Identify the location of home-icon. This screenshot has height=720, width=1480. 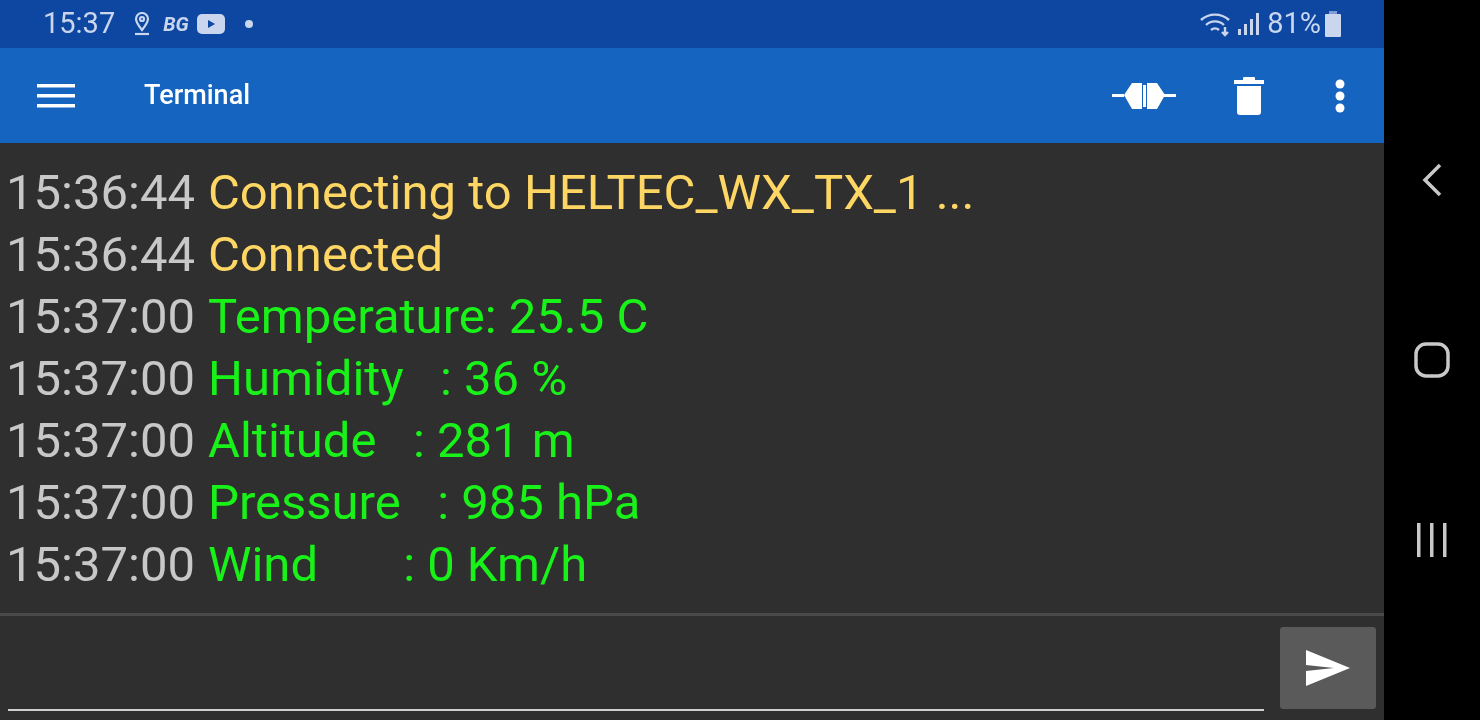
(1432, 360).